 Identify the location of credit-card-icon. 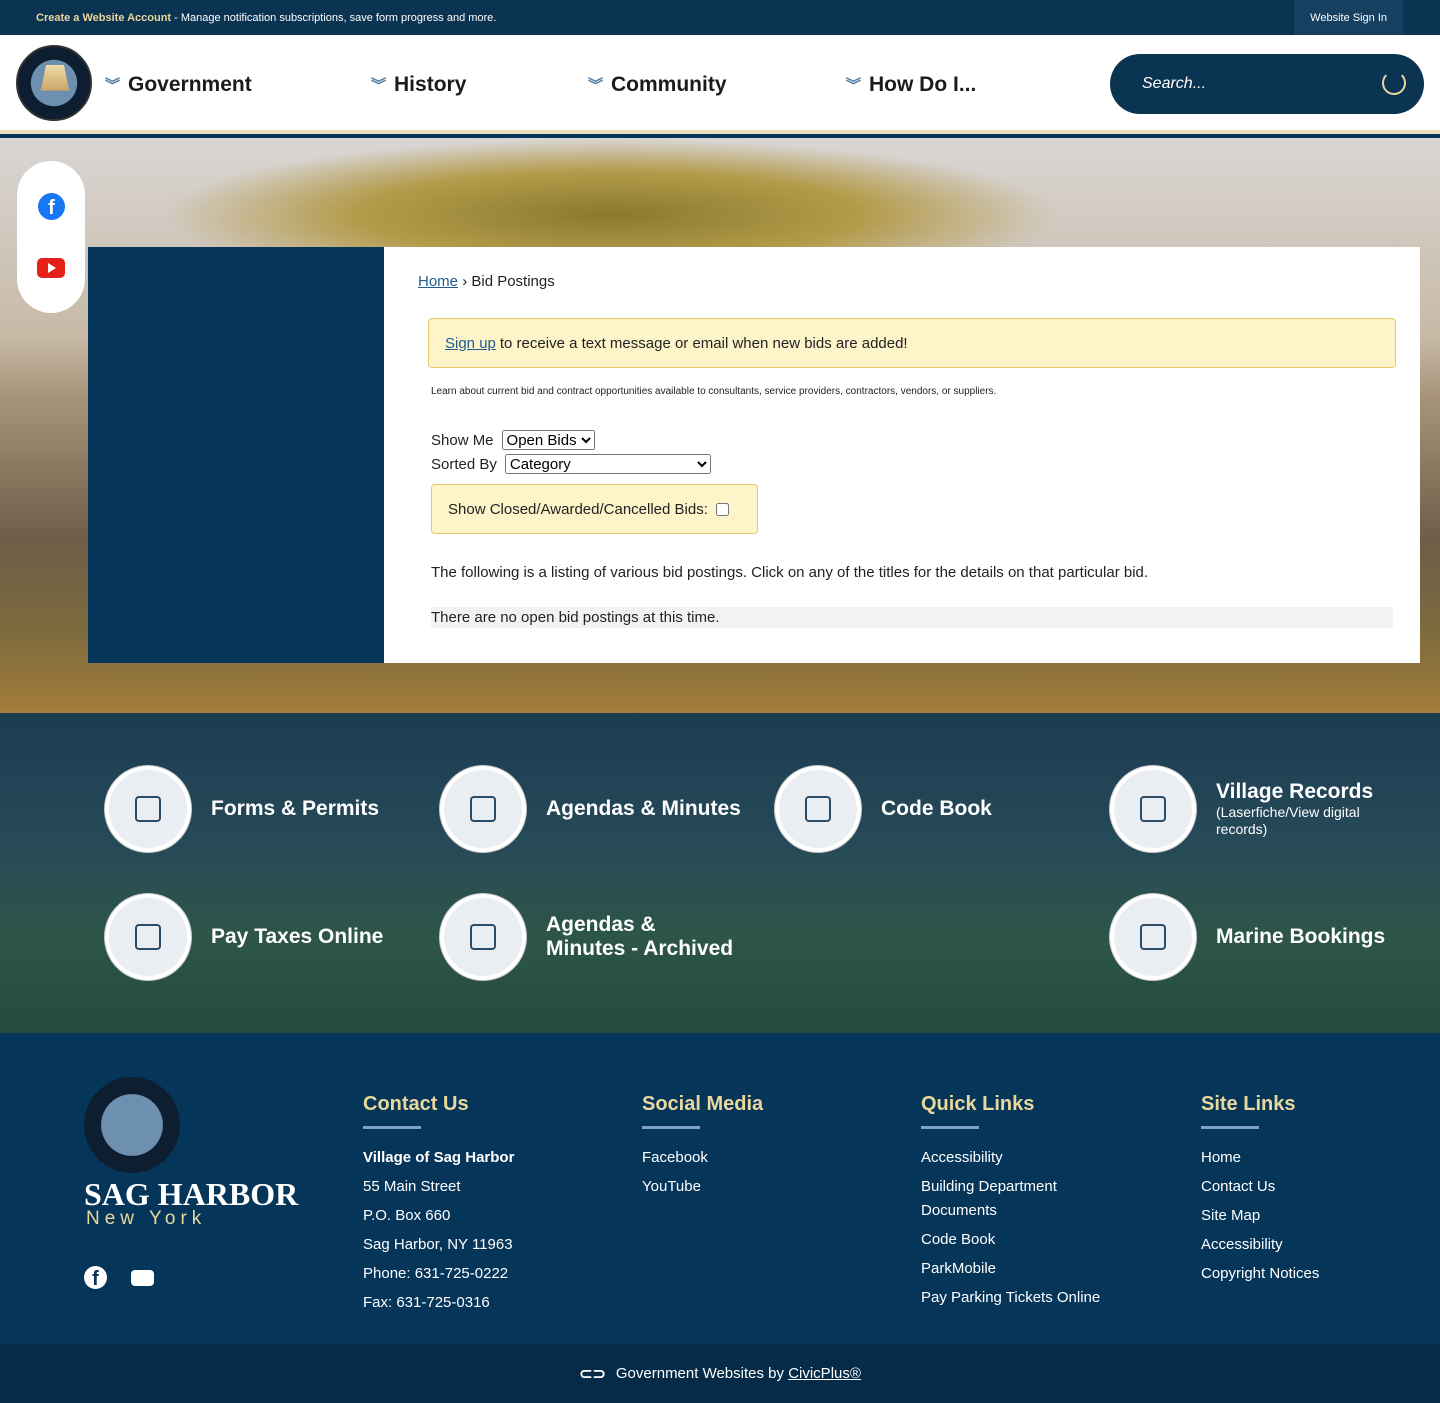
(148, 937).